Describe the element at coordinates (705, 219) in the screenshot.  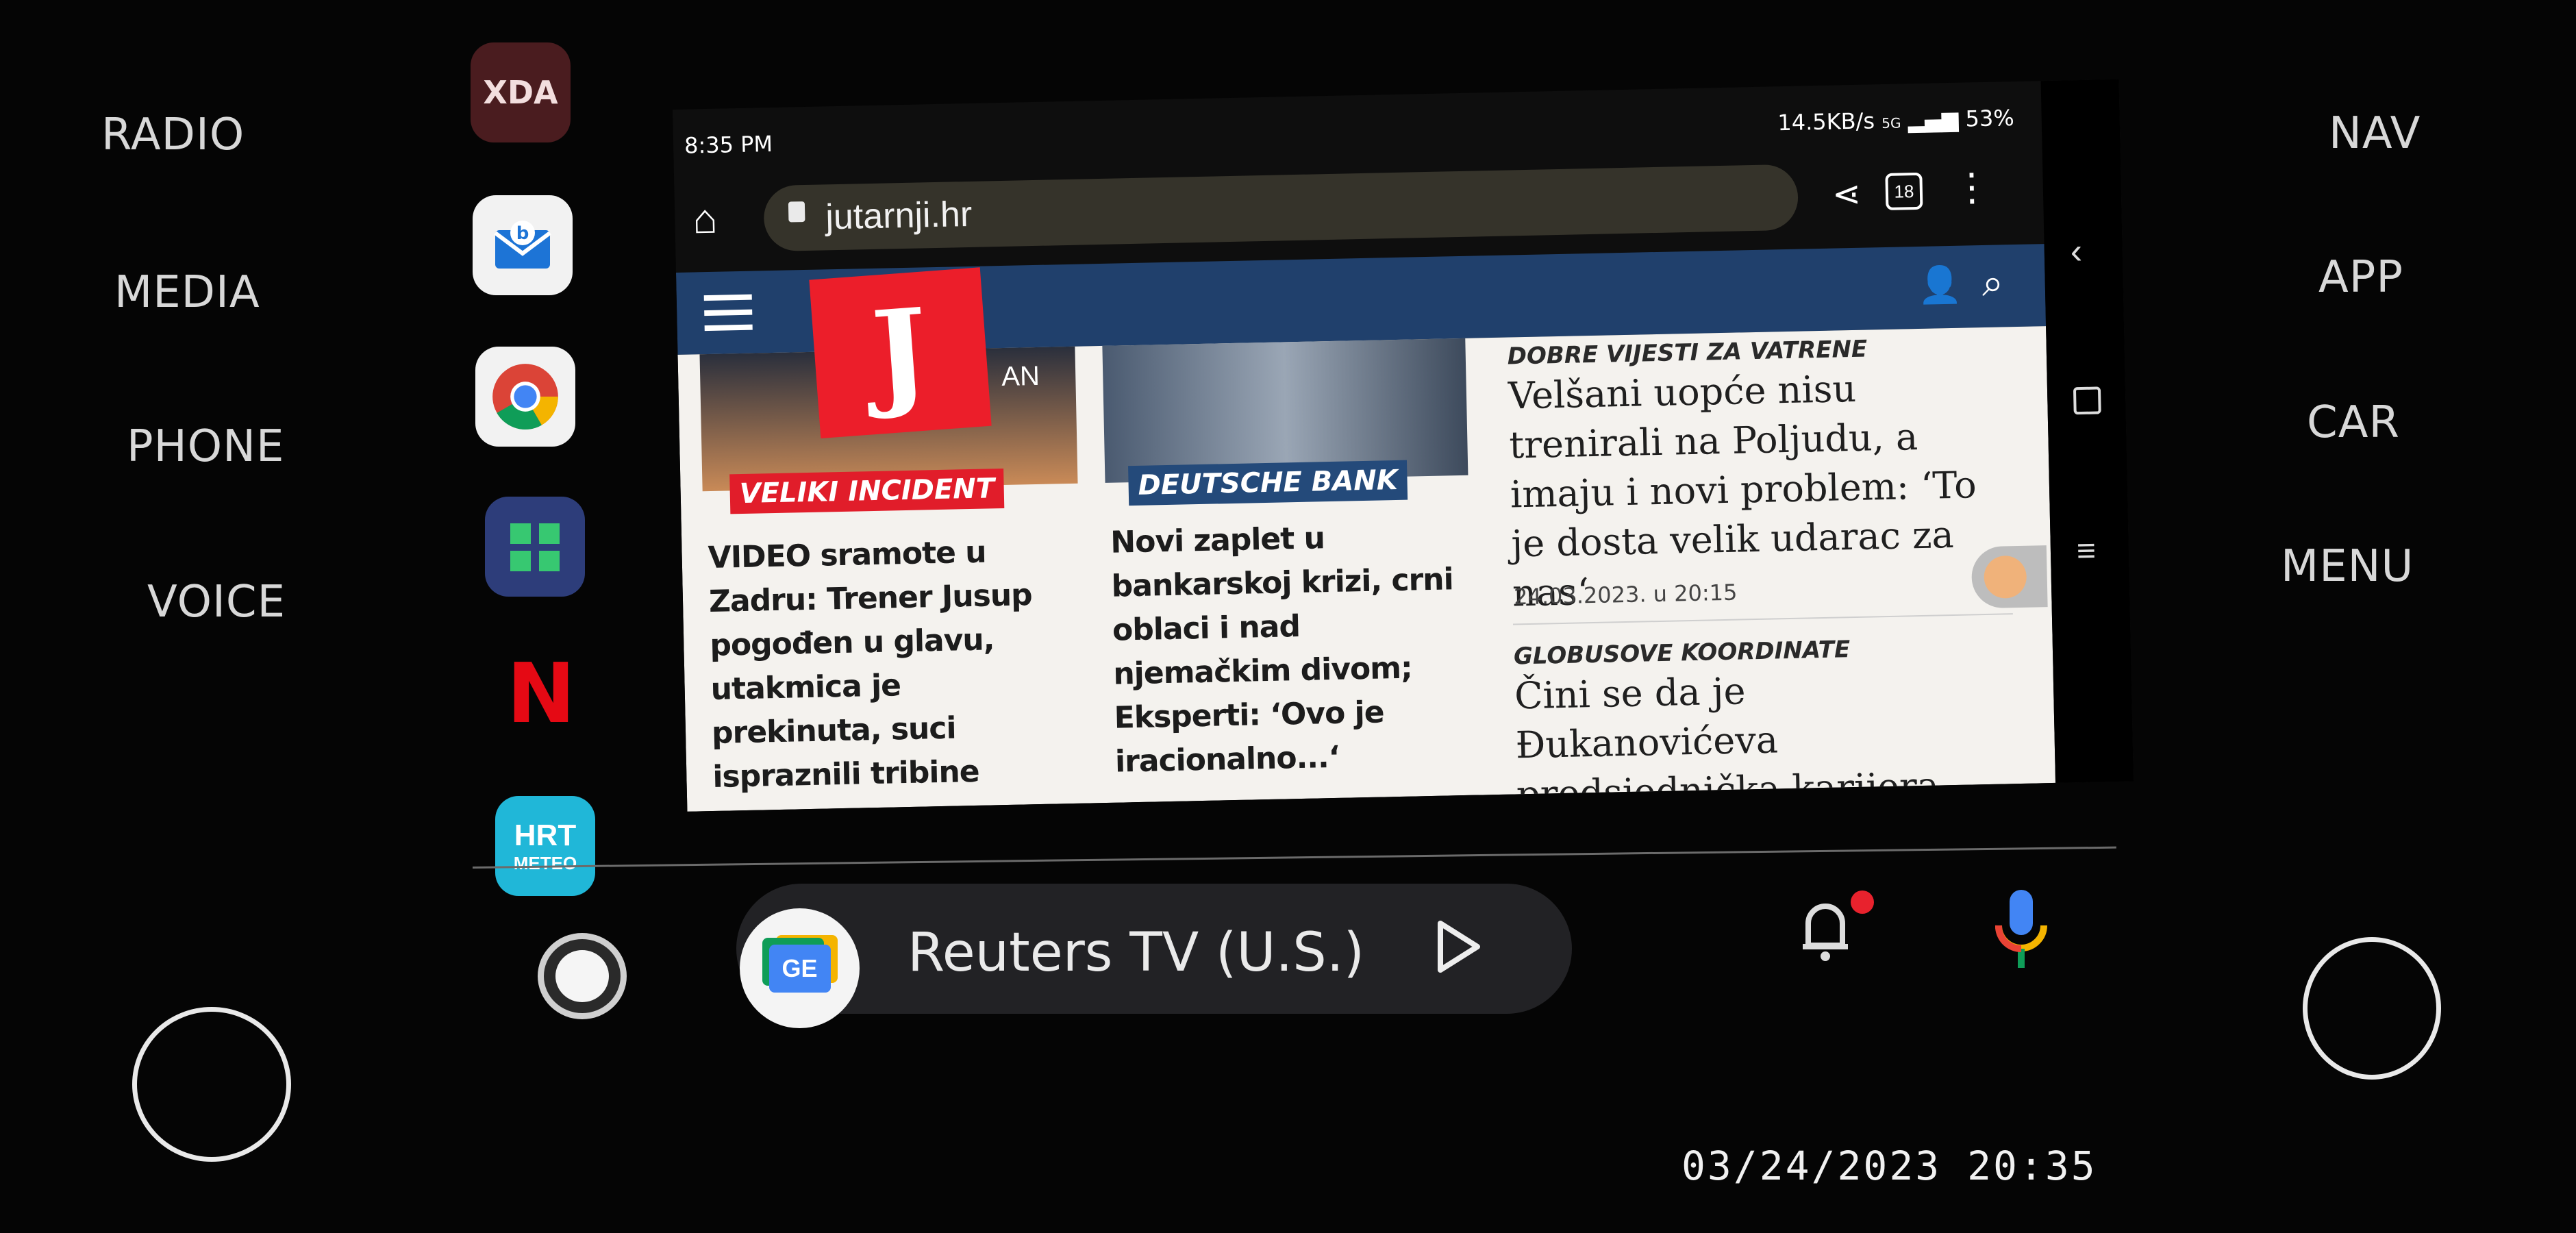
I see `home-icon: ⌂` at that location.